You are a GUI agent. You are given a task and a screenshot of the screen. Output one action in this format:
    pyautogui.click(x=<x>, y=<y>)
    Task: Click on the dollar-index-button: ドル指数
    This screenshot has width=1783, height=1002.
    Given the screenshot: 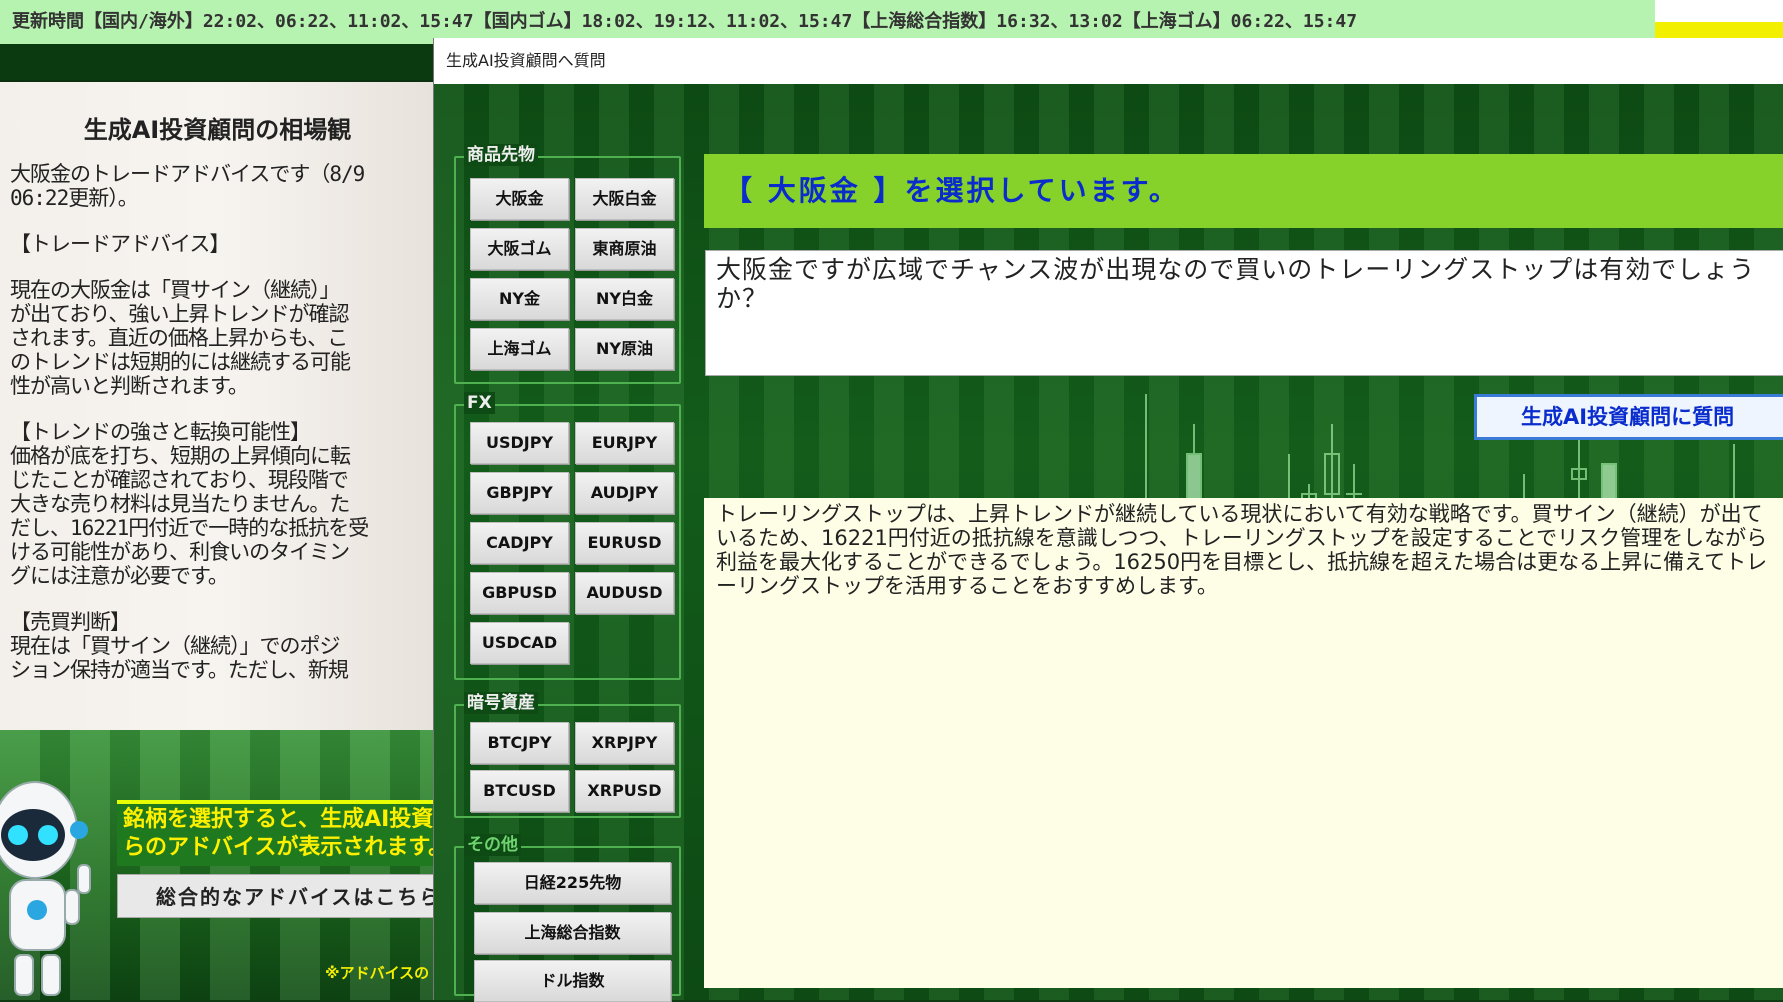 What is the action you would take?
    pyautogui.click(x=572, y=981)
    